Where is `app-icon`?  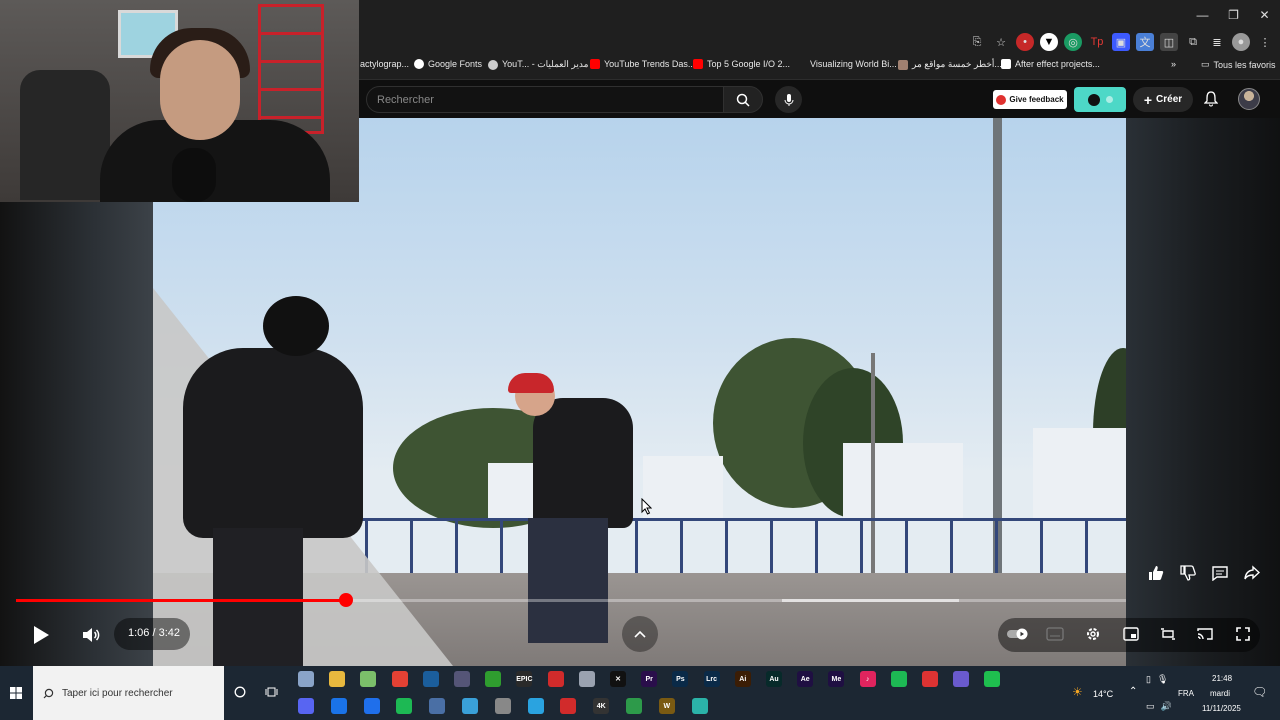 app-icon is located at coordinates (368, 679).